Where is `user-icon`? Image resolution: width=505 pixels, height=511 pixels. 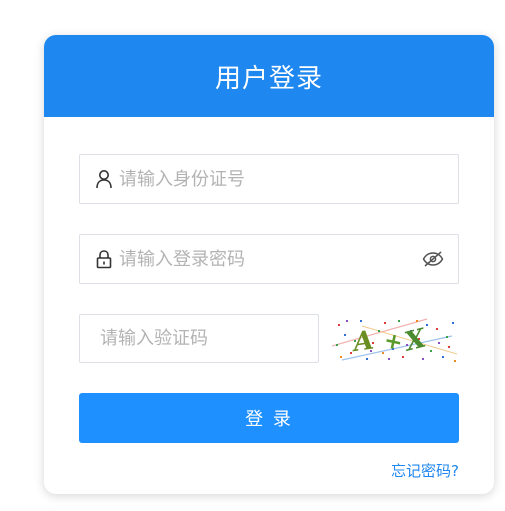 user-icon is located at coordinates (104, 179).